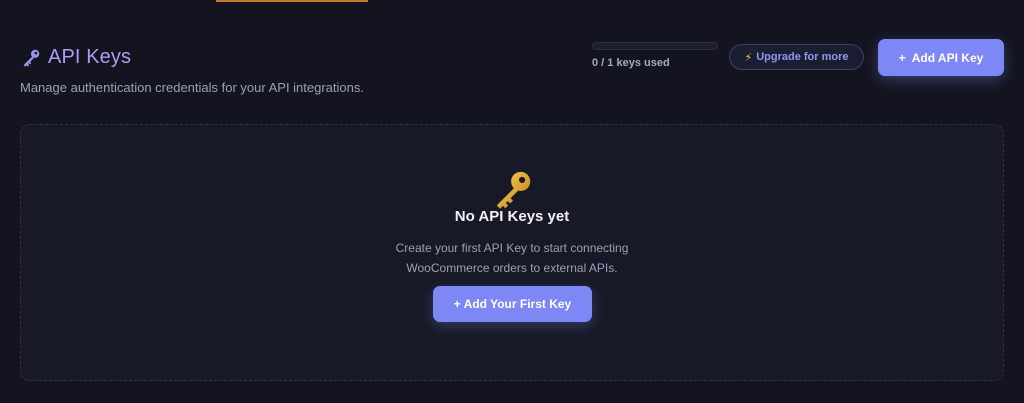 This screenshot has width=1024, height=403. What do you see at coordinates (512, 268) in the screenshot?
I see `empty-state-description-line: WooCommerce orders to external APIs.` at bounding box center [512, 268].